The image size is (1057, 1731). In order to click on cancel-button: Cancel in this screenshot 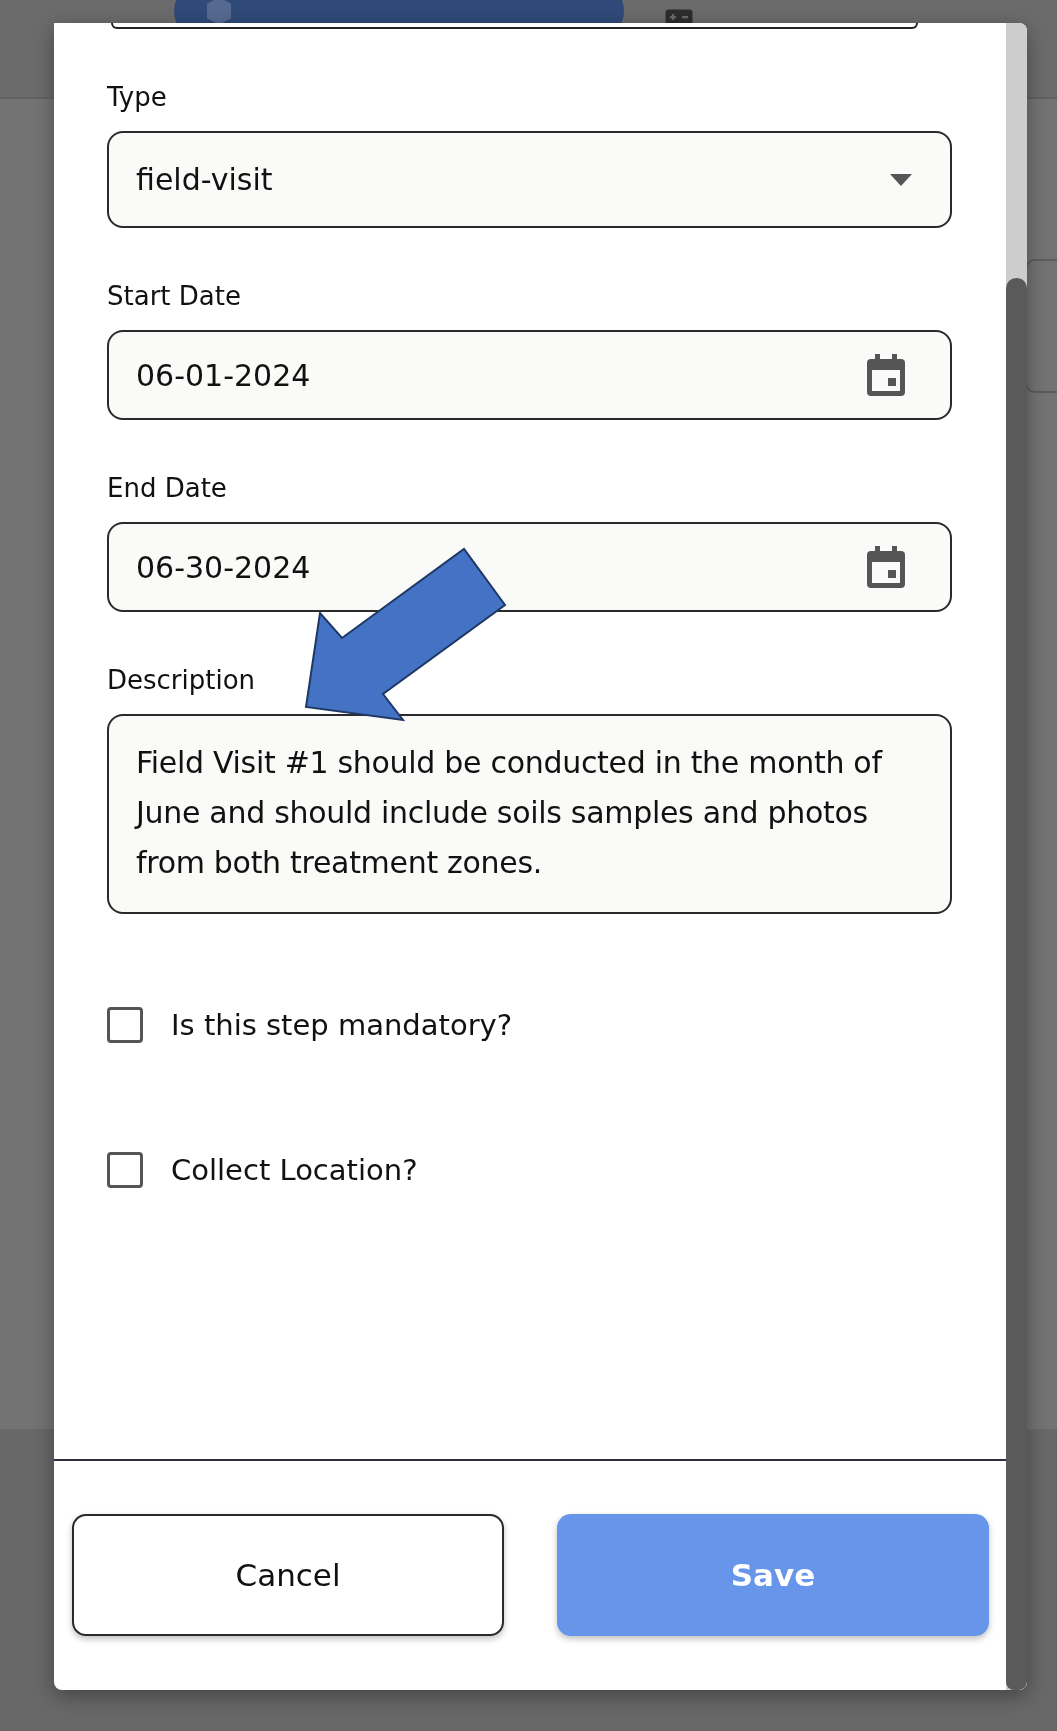, I will do `click(288, 1575)`.